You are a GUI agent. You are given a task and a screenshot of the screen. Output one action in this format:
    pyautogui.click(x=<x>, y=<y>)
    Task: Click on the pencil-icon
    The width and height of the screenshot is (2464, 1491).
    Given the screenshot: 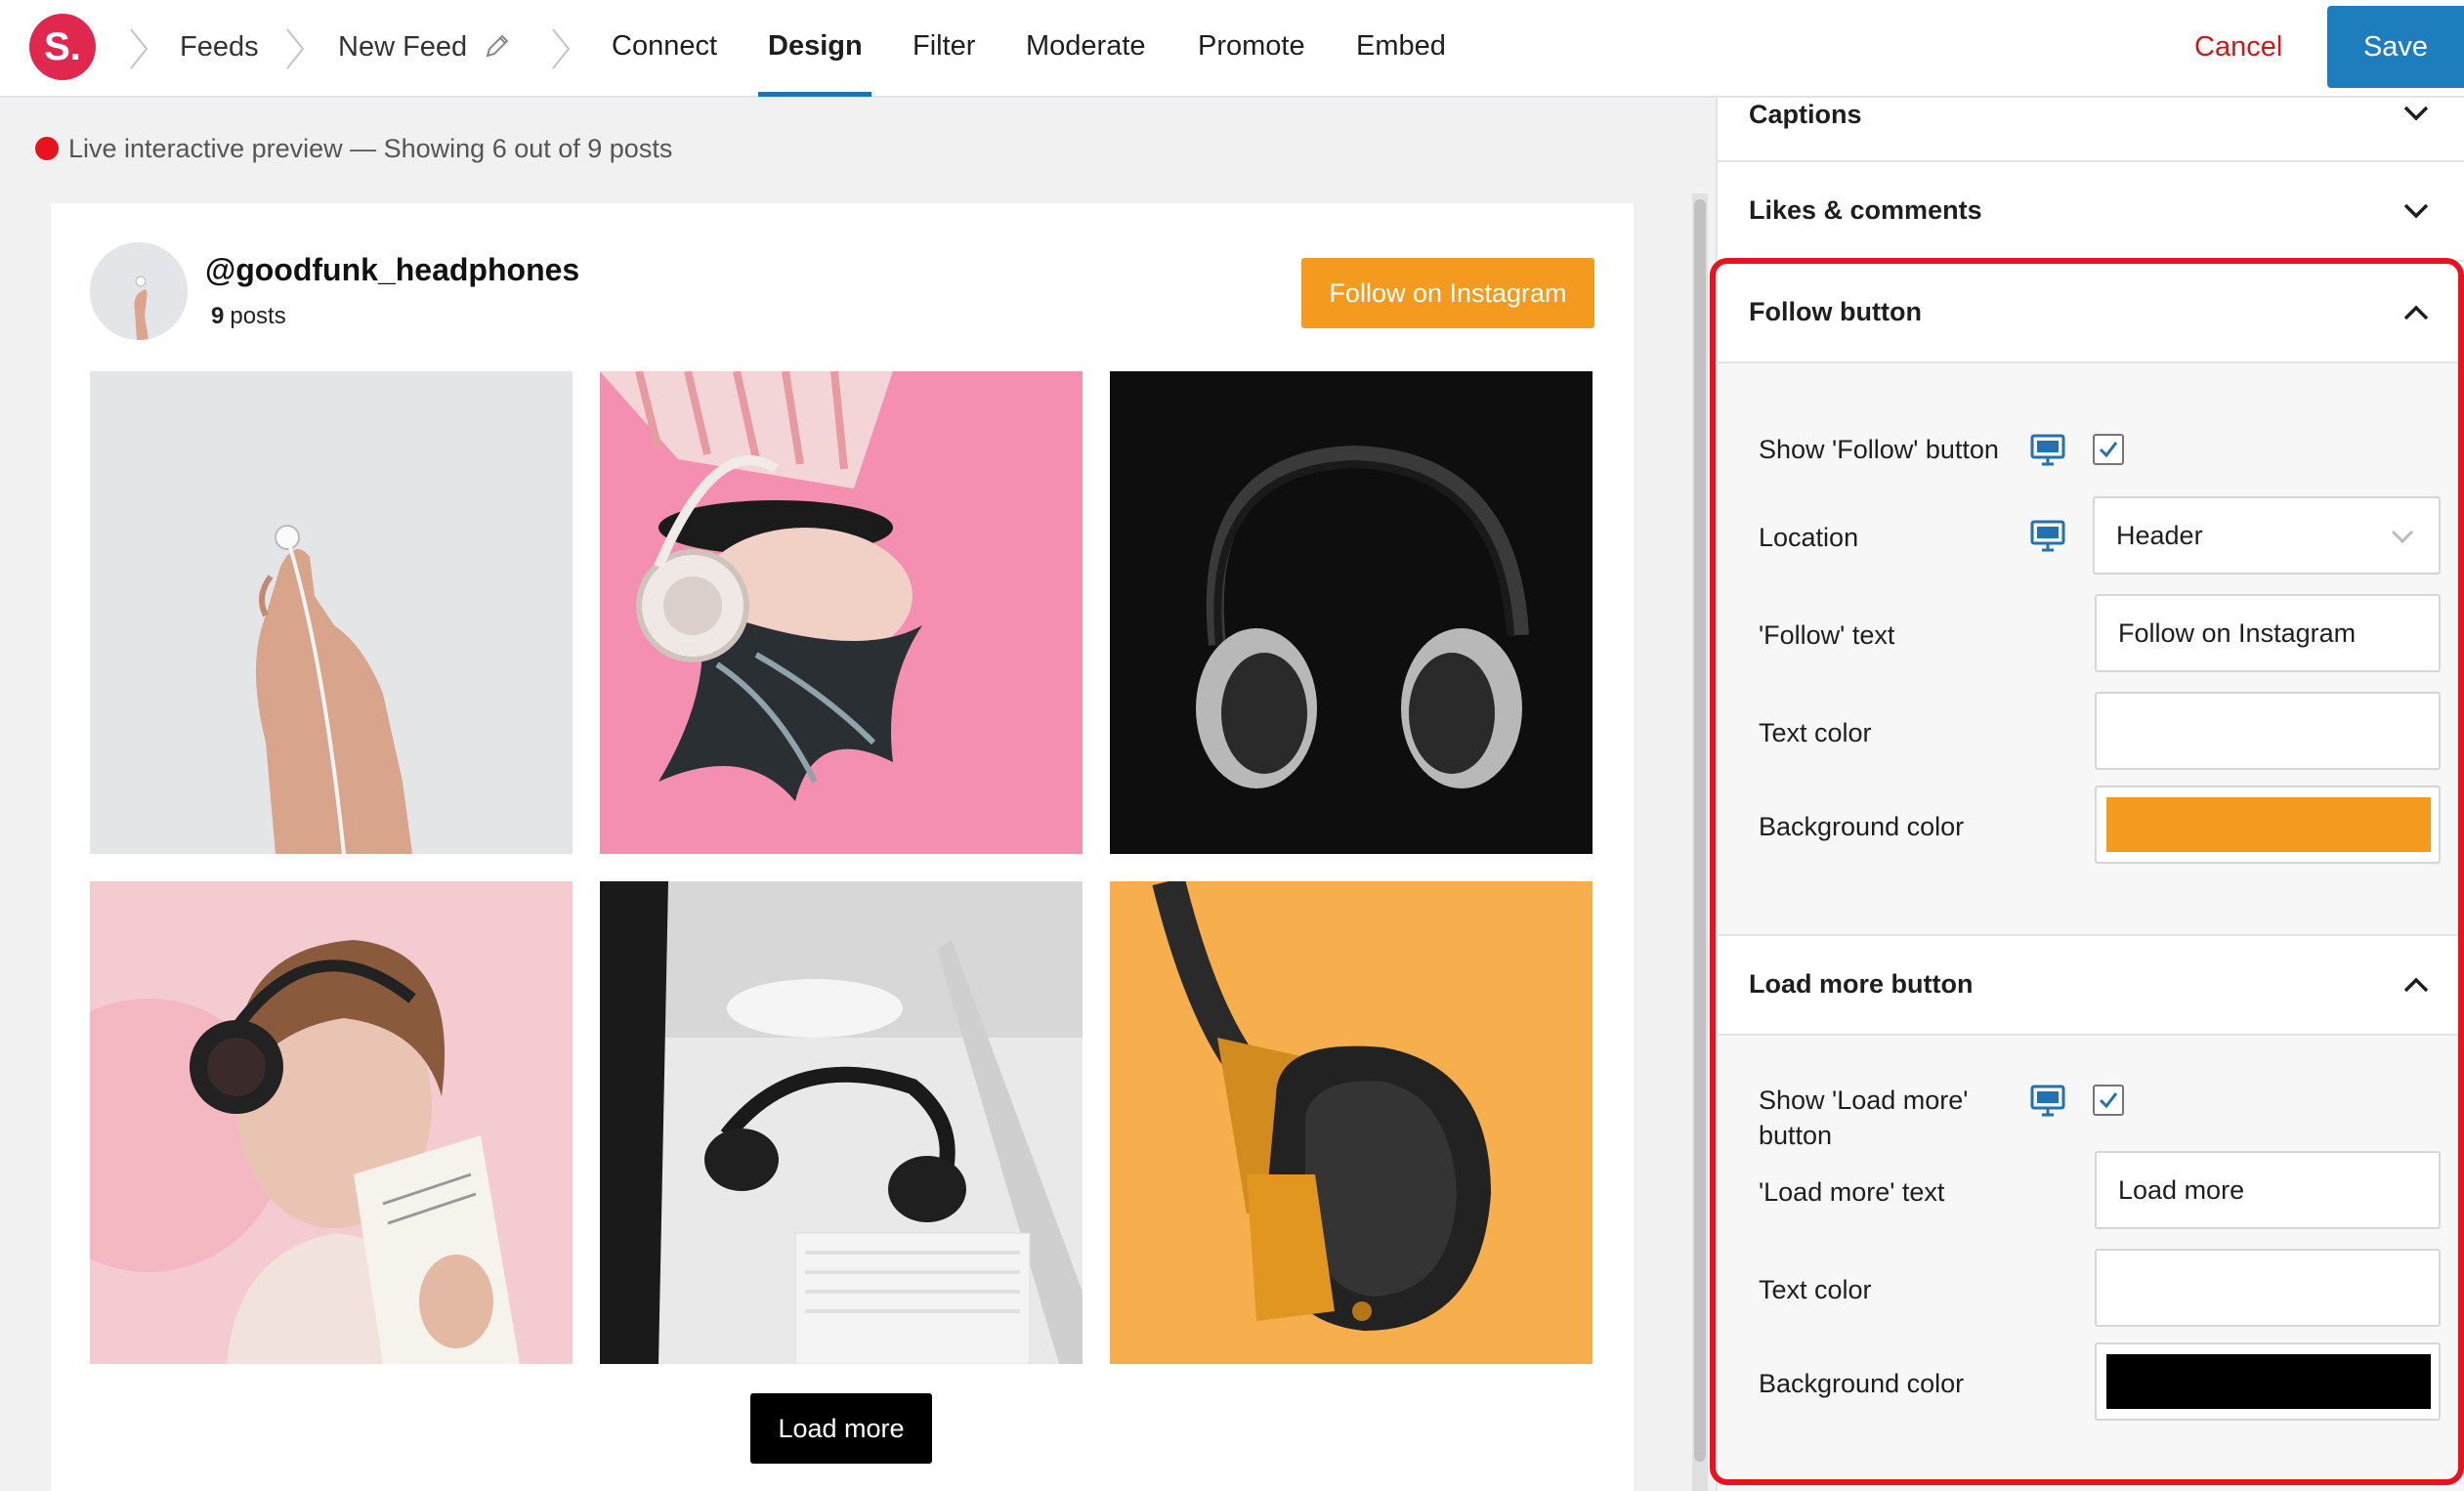 What is the action you would take?
    pyautogui.click(x=498, y=46)
    